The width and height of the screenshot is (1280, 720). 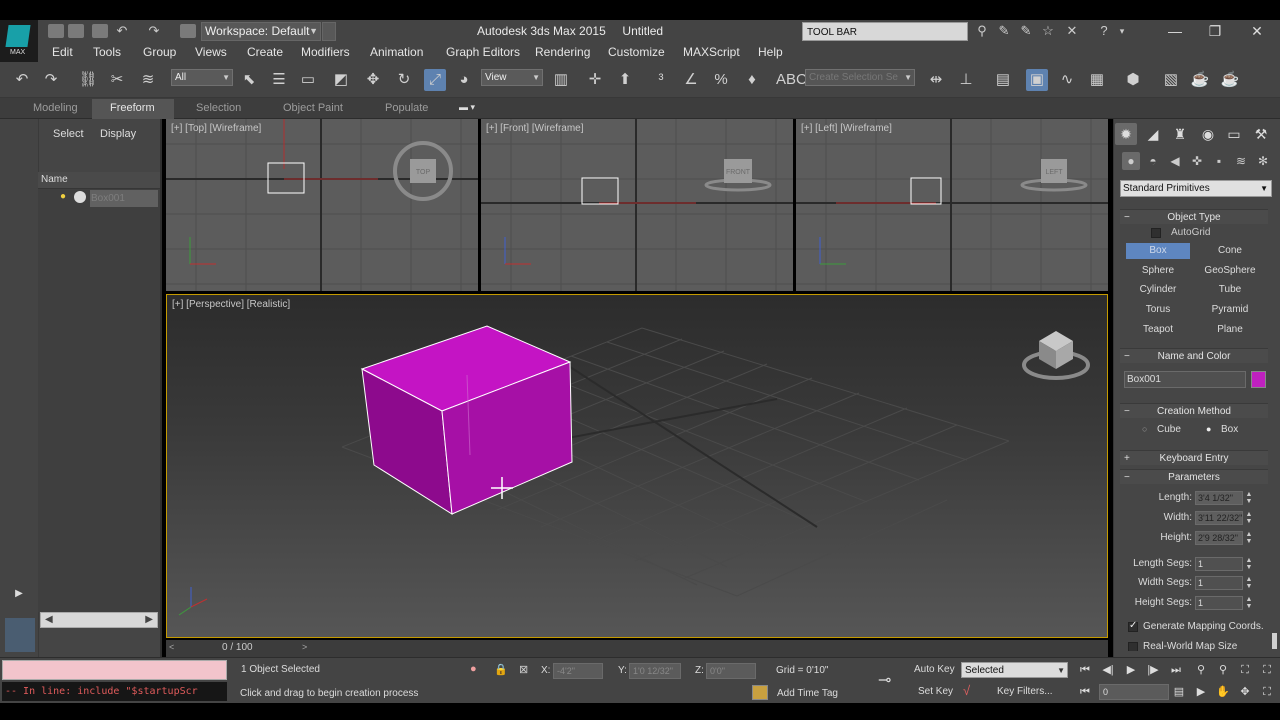 What do you see at coordinates (1274, 641) in the screenshot?
I see `panel-scrollbar` at bounding box center [1274, 641].